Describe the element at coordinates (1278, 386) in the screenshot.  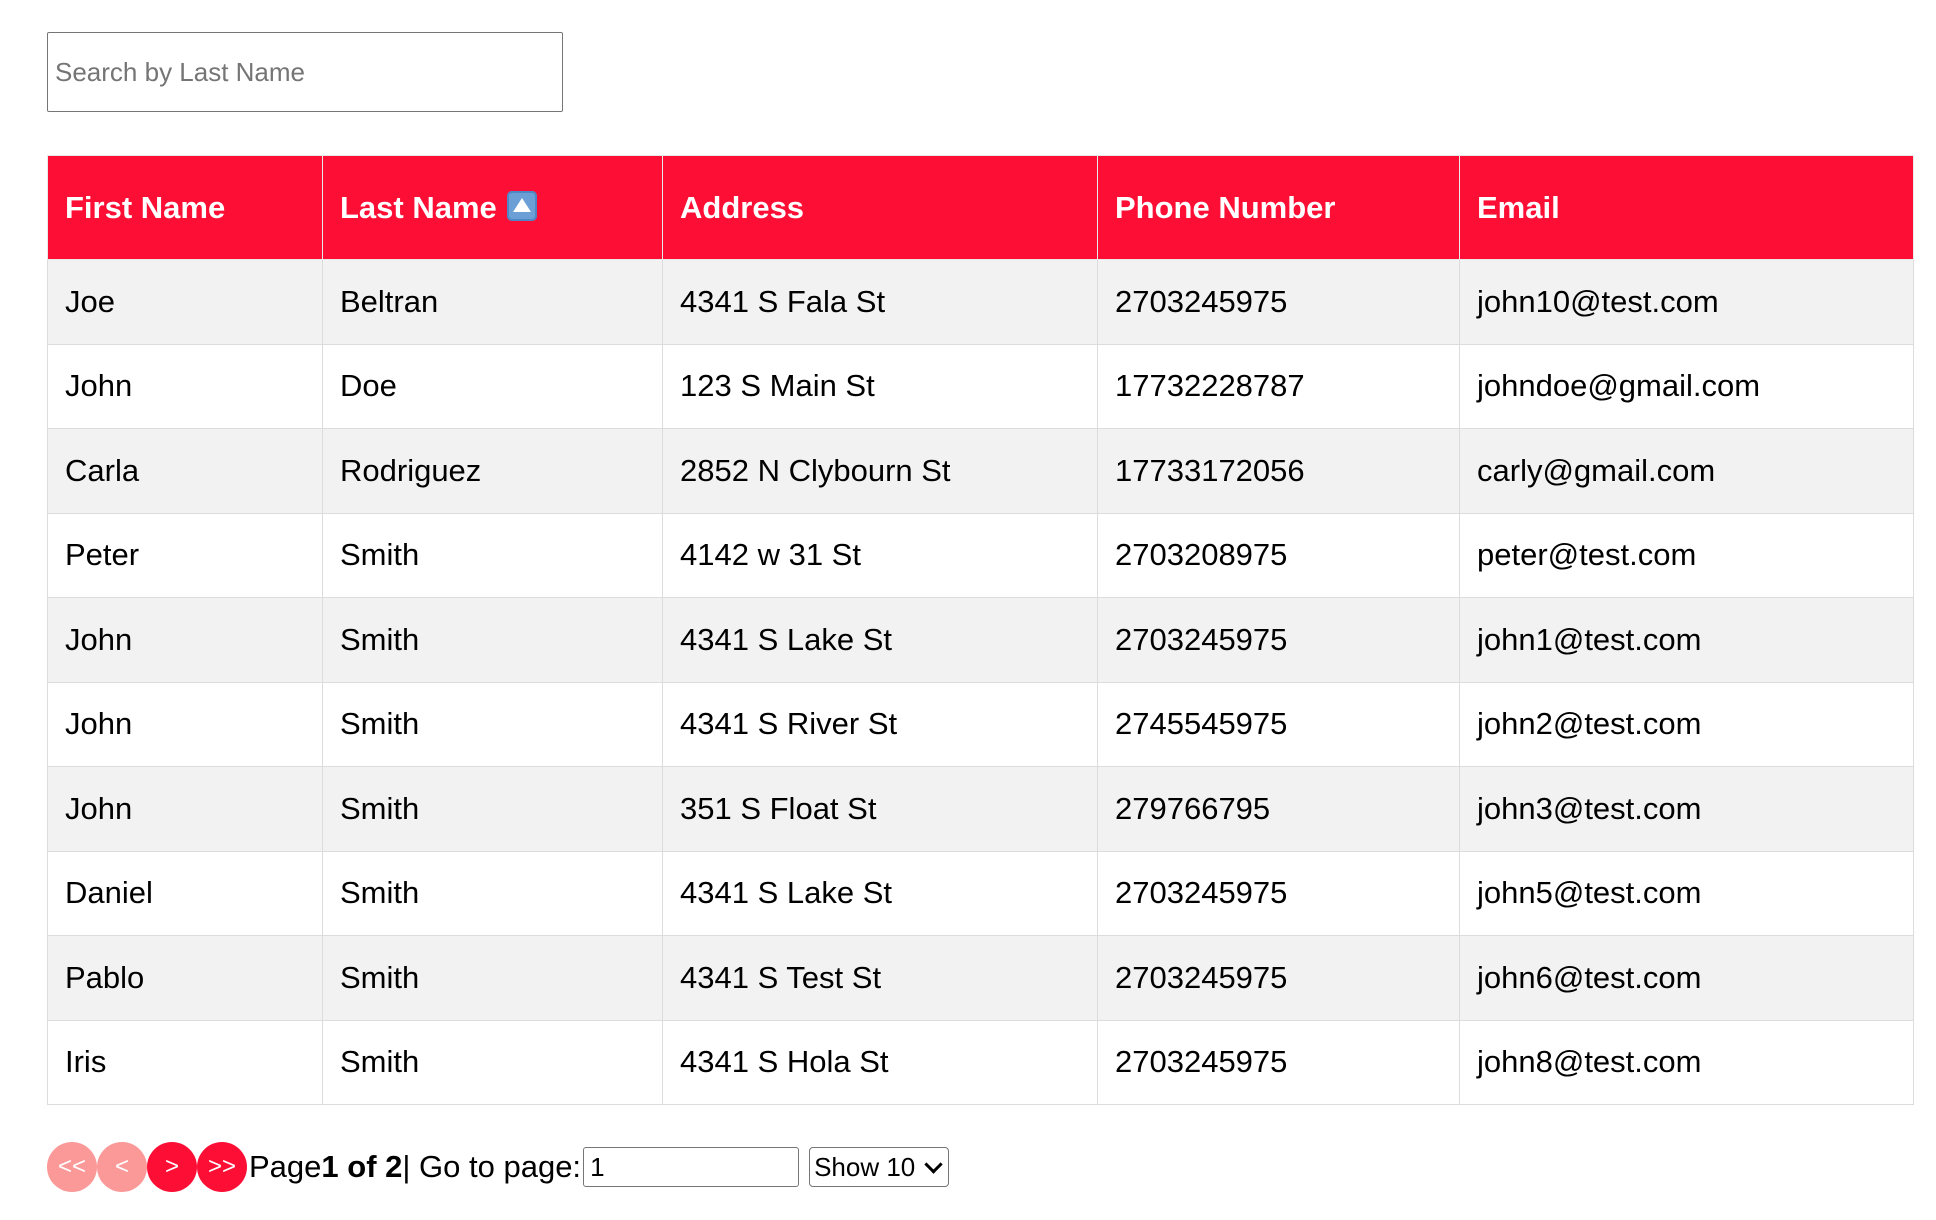
I see `cell-phone-number: 17732228787` at that location.